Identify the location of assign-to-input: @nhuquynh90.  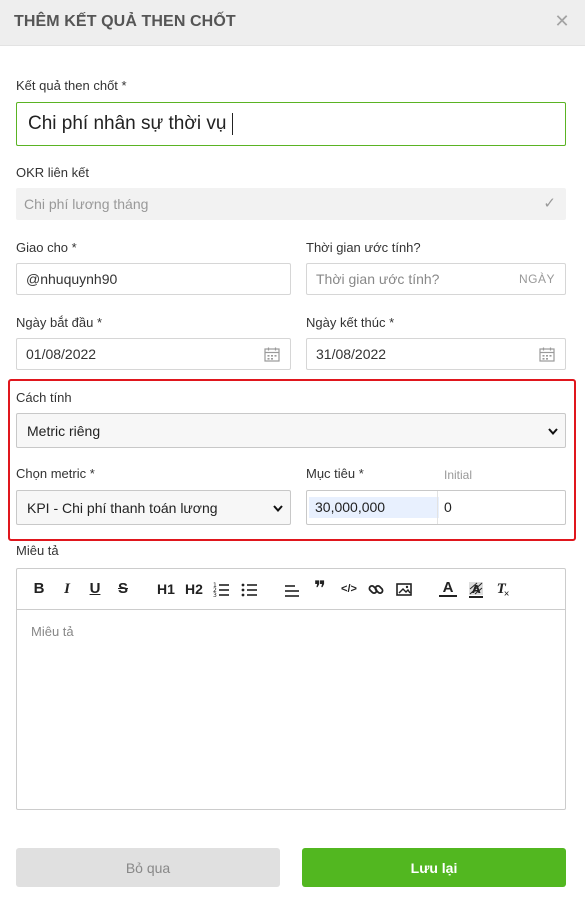
(153, 279).